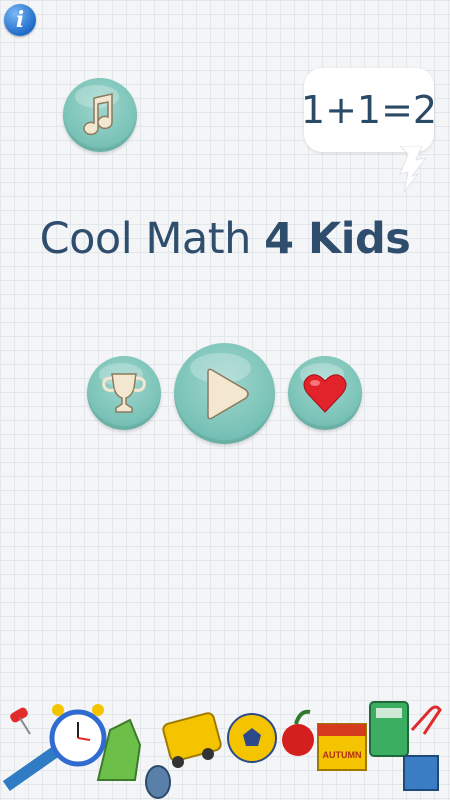 This screenshot has height=800, width=450. I want to click on paperclip-icon, so click(426, 720).